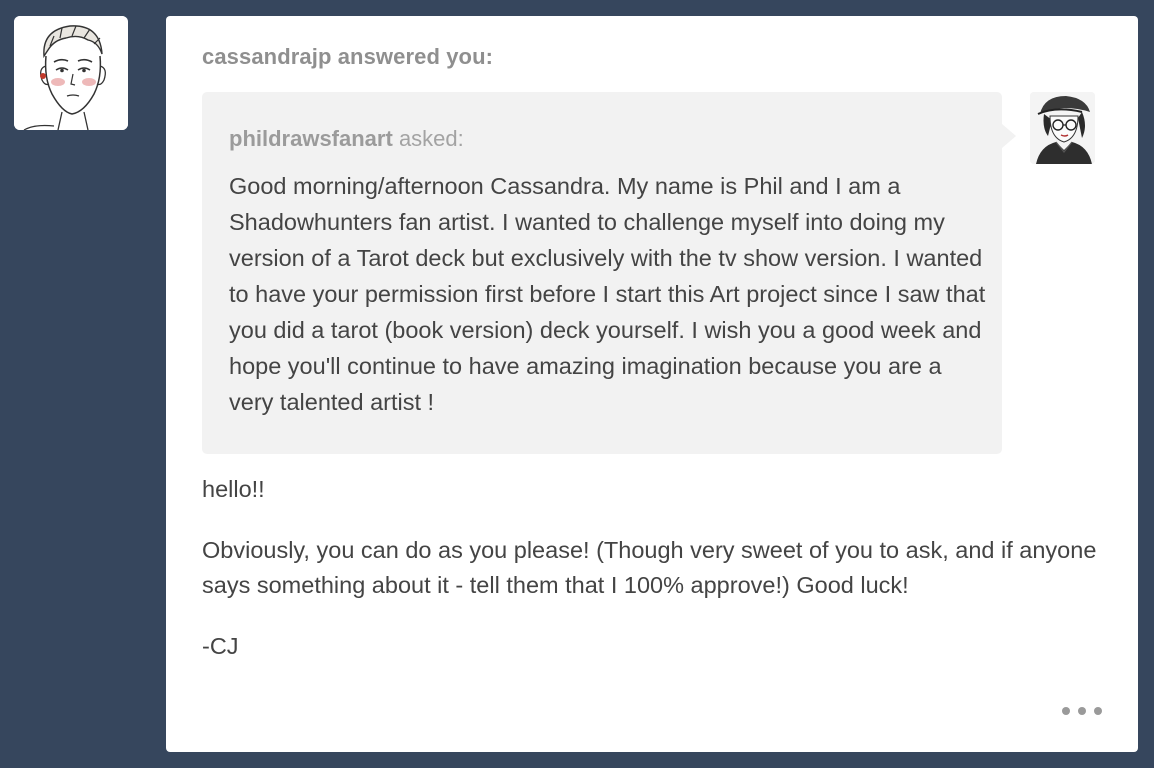 The height and width of the screenshot is (768, 1154). Describe the element at coordinates (311, 138) in the screenshot. I see `asker-name-link: phildrawsfanart` at that location.